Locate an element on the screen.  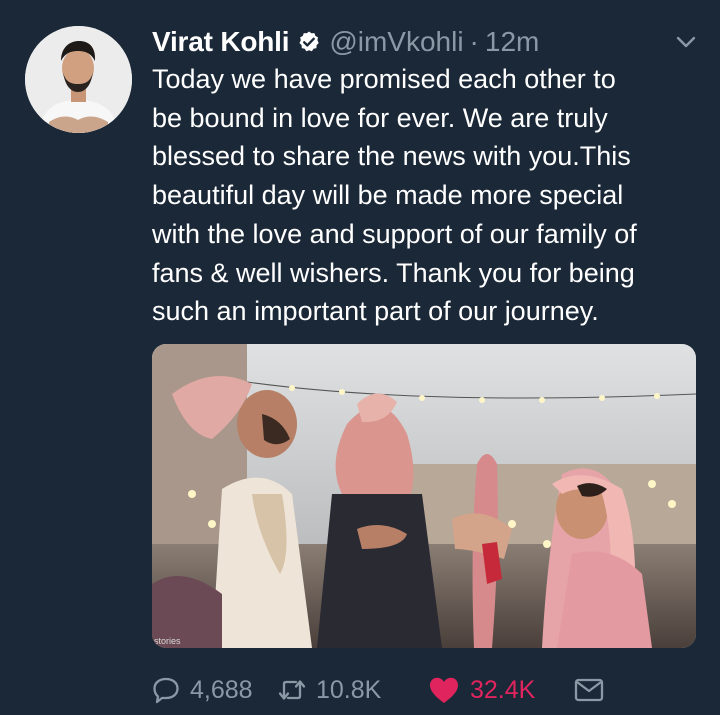
author-name: Virat Kohli is located at coordinates (221, 42).